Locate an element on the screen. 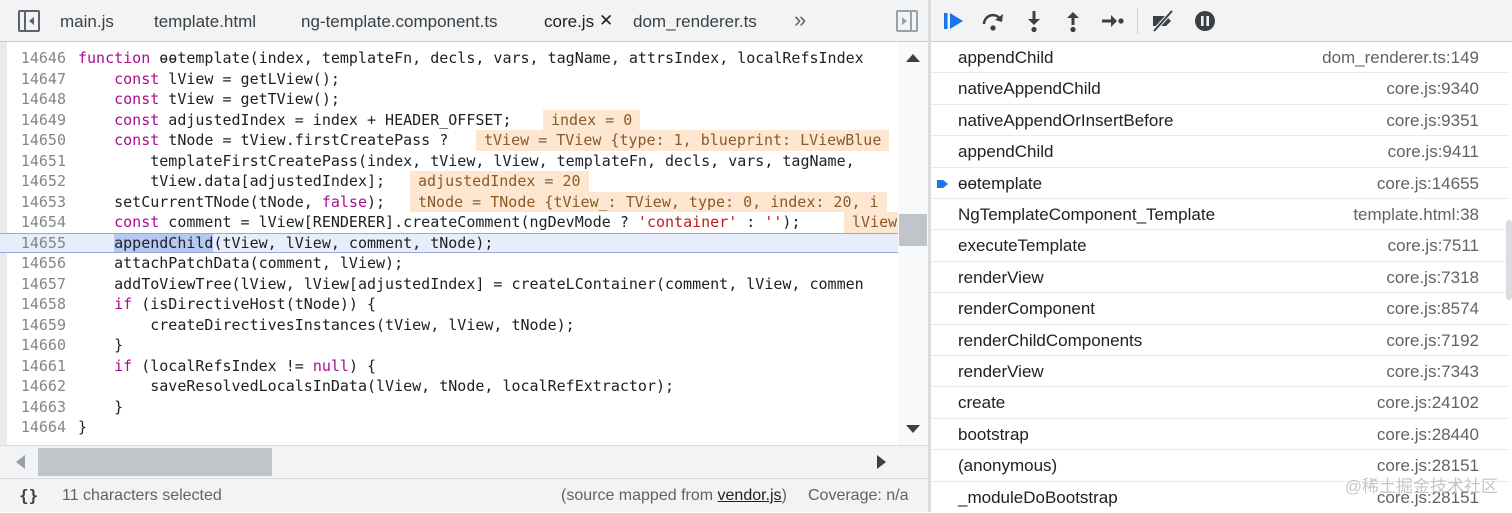 The height and width of the screenshot is (513, 1512). line-number: 14662 is located at coordinates (37, 386).